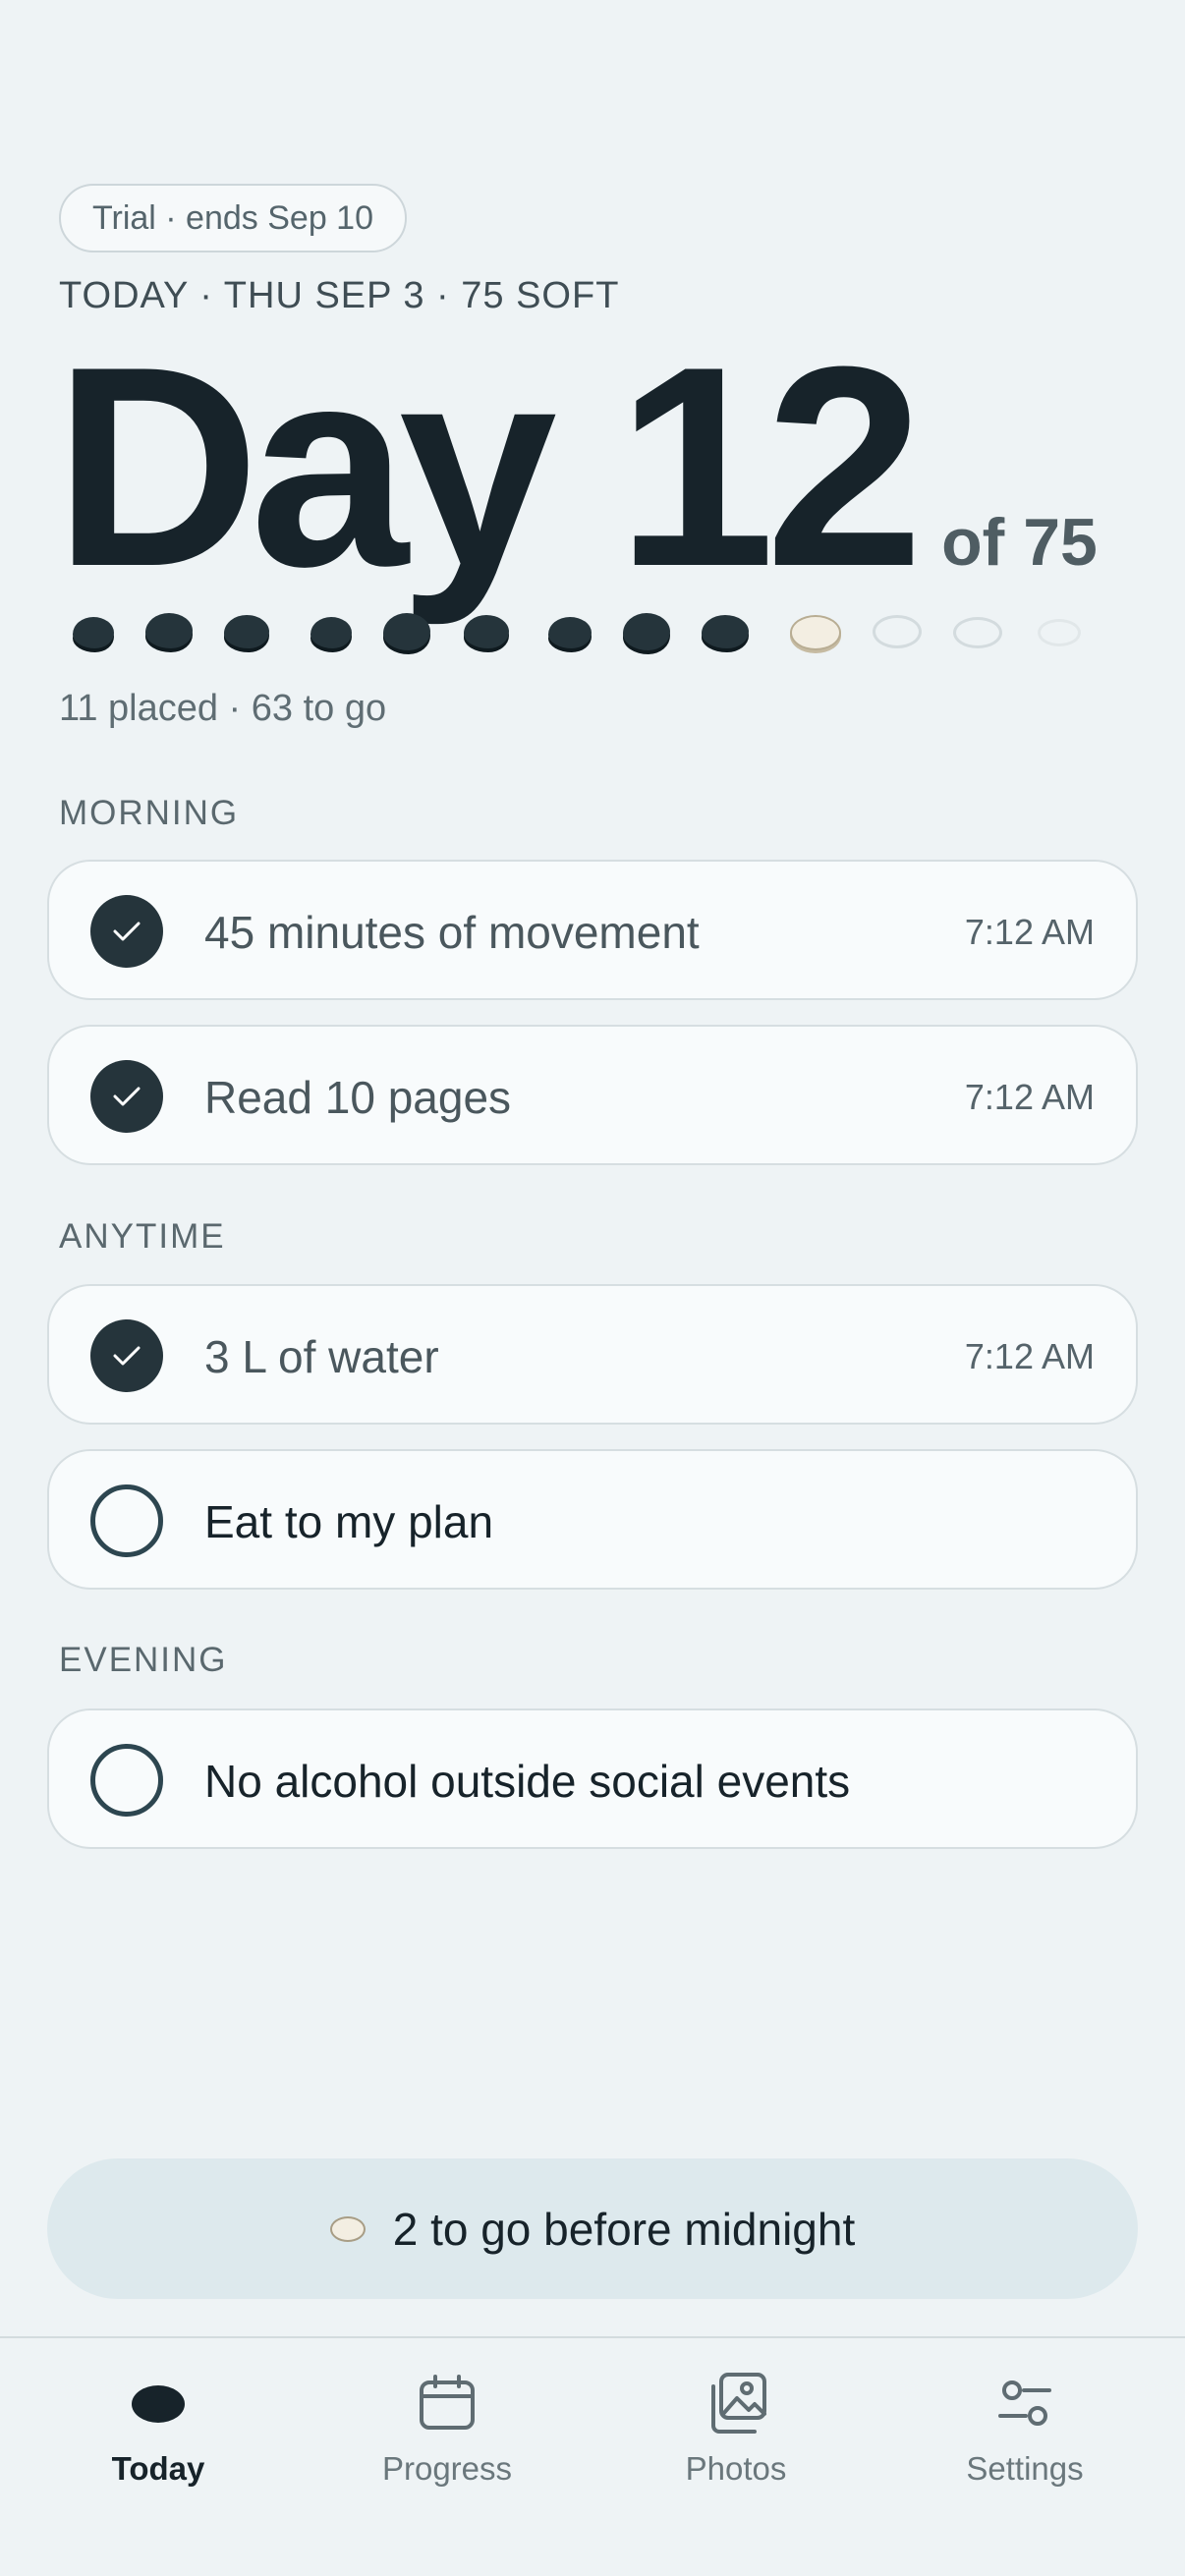 This screenshot has width=1185, height=2576. Describe the element at coordinates (1025, 2468) in the screenshot. I see `tab-label: Settings` at that location.